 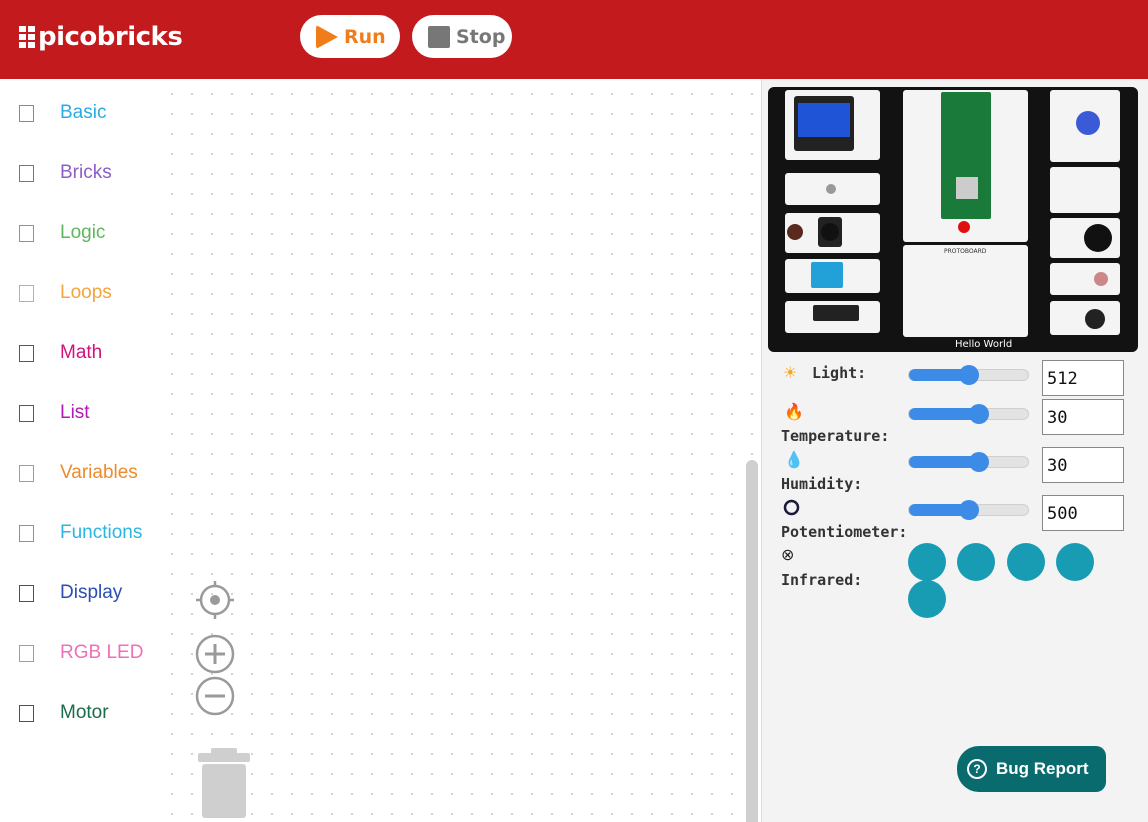 I want to click on category-label: Loops, so click(x=86, y=292).